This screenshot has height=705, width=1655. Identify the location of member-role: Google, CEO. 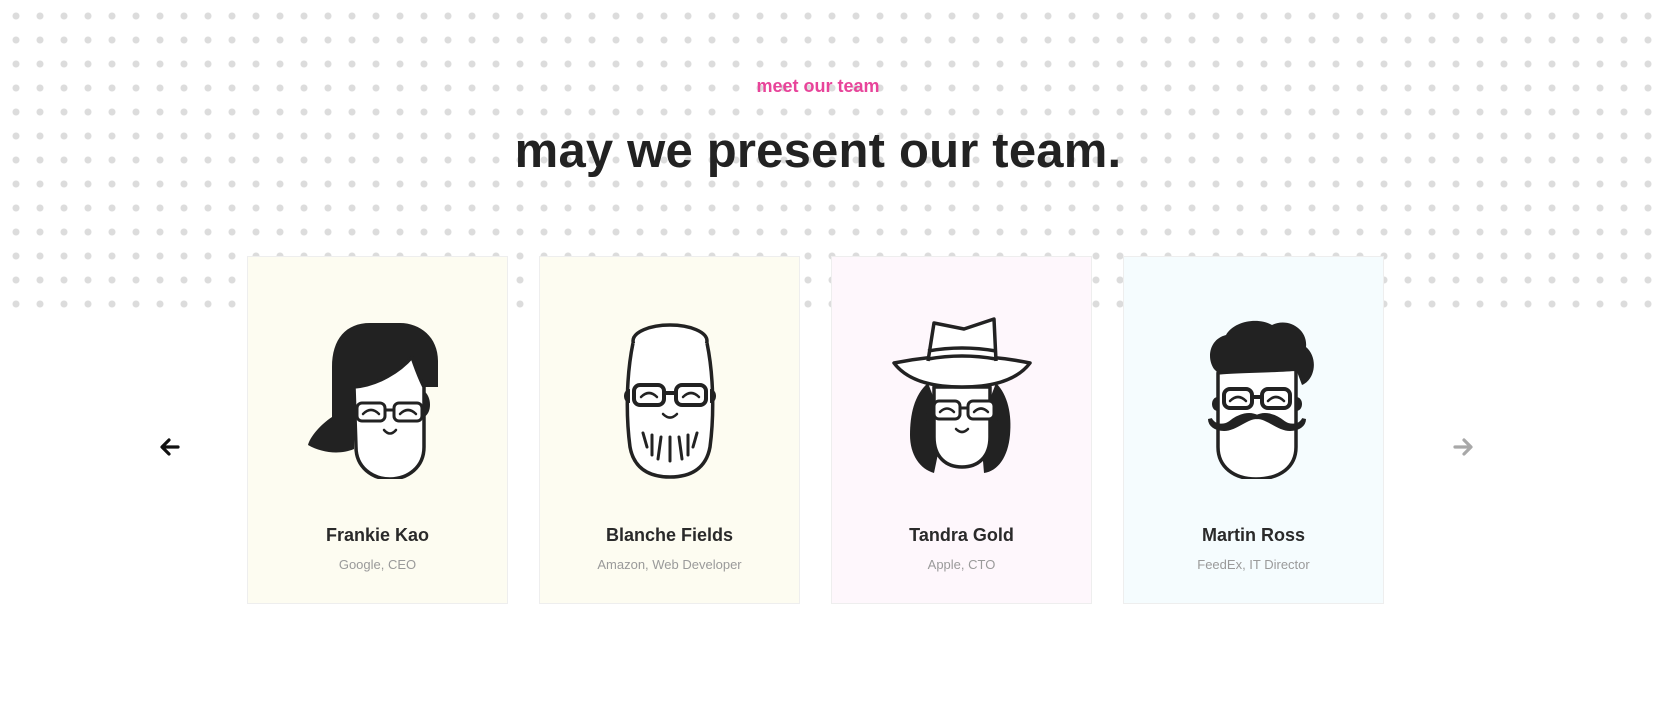
(377, 564).